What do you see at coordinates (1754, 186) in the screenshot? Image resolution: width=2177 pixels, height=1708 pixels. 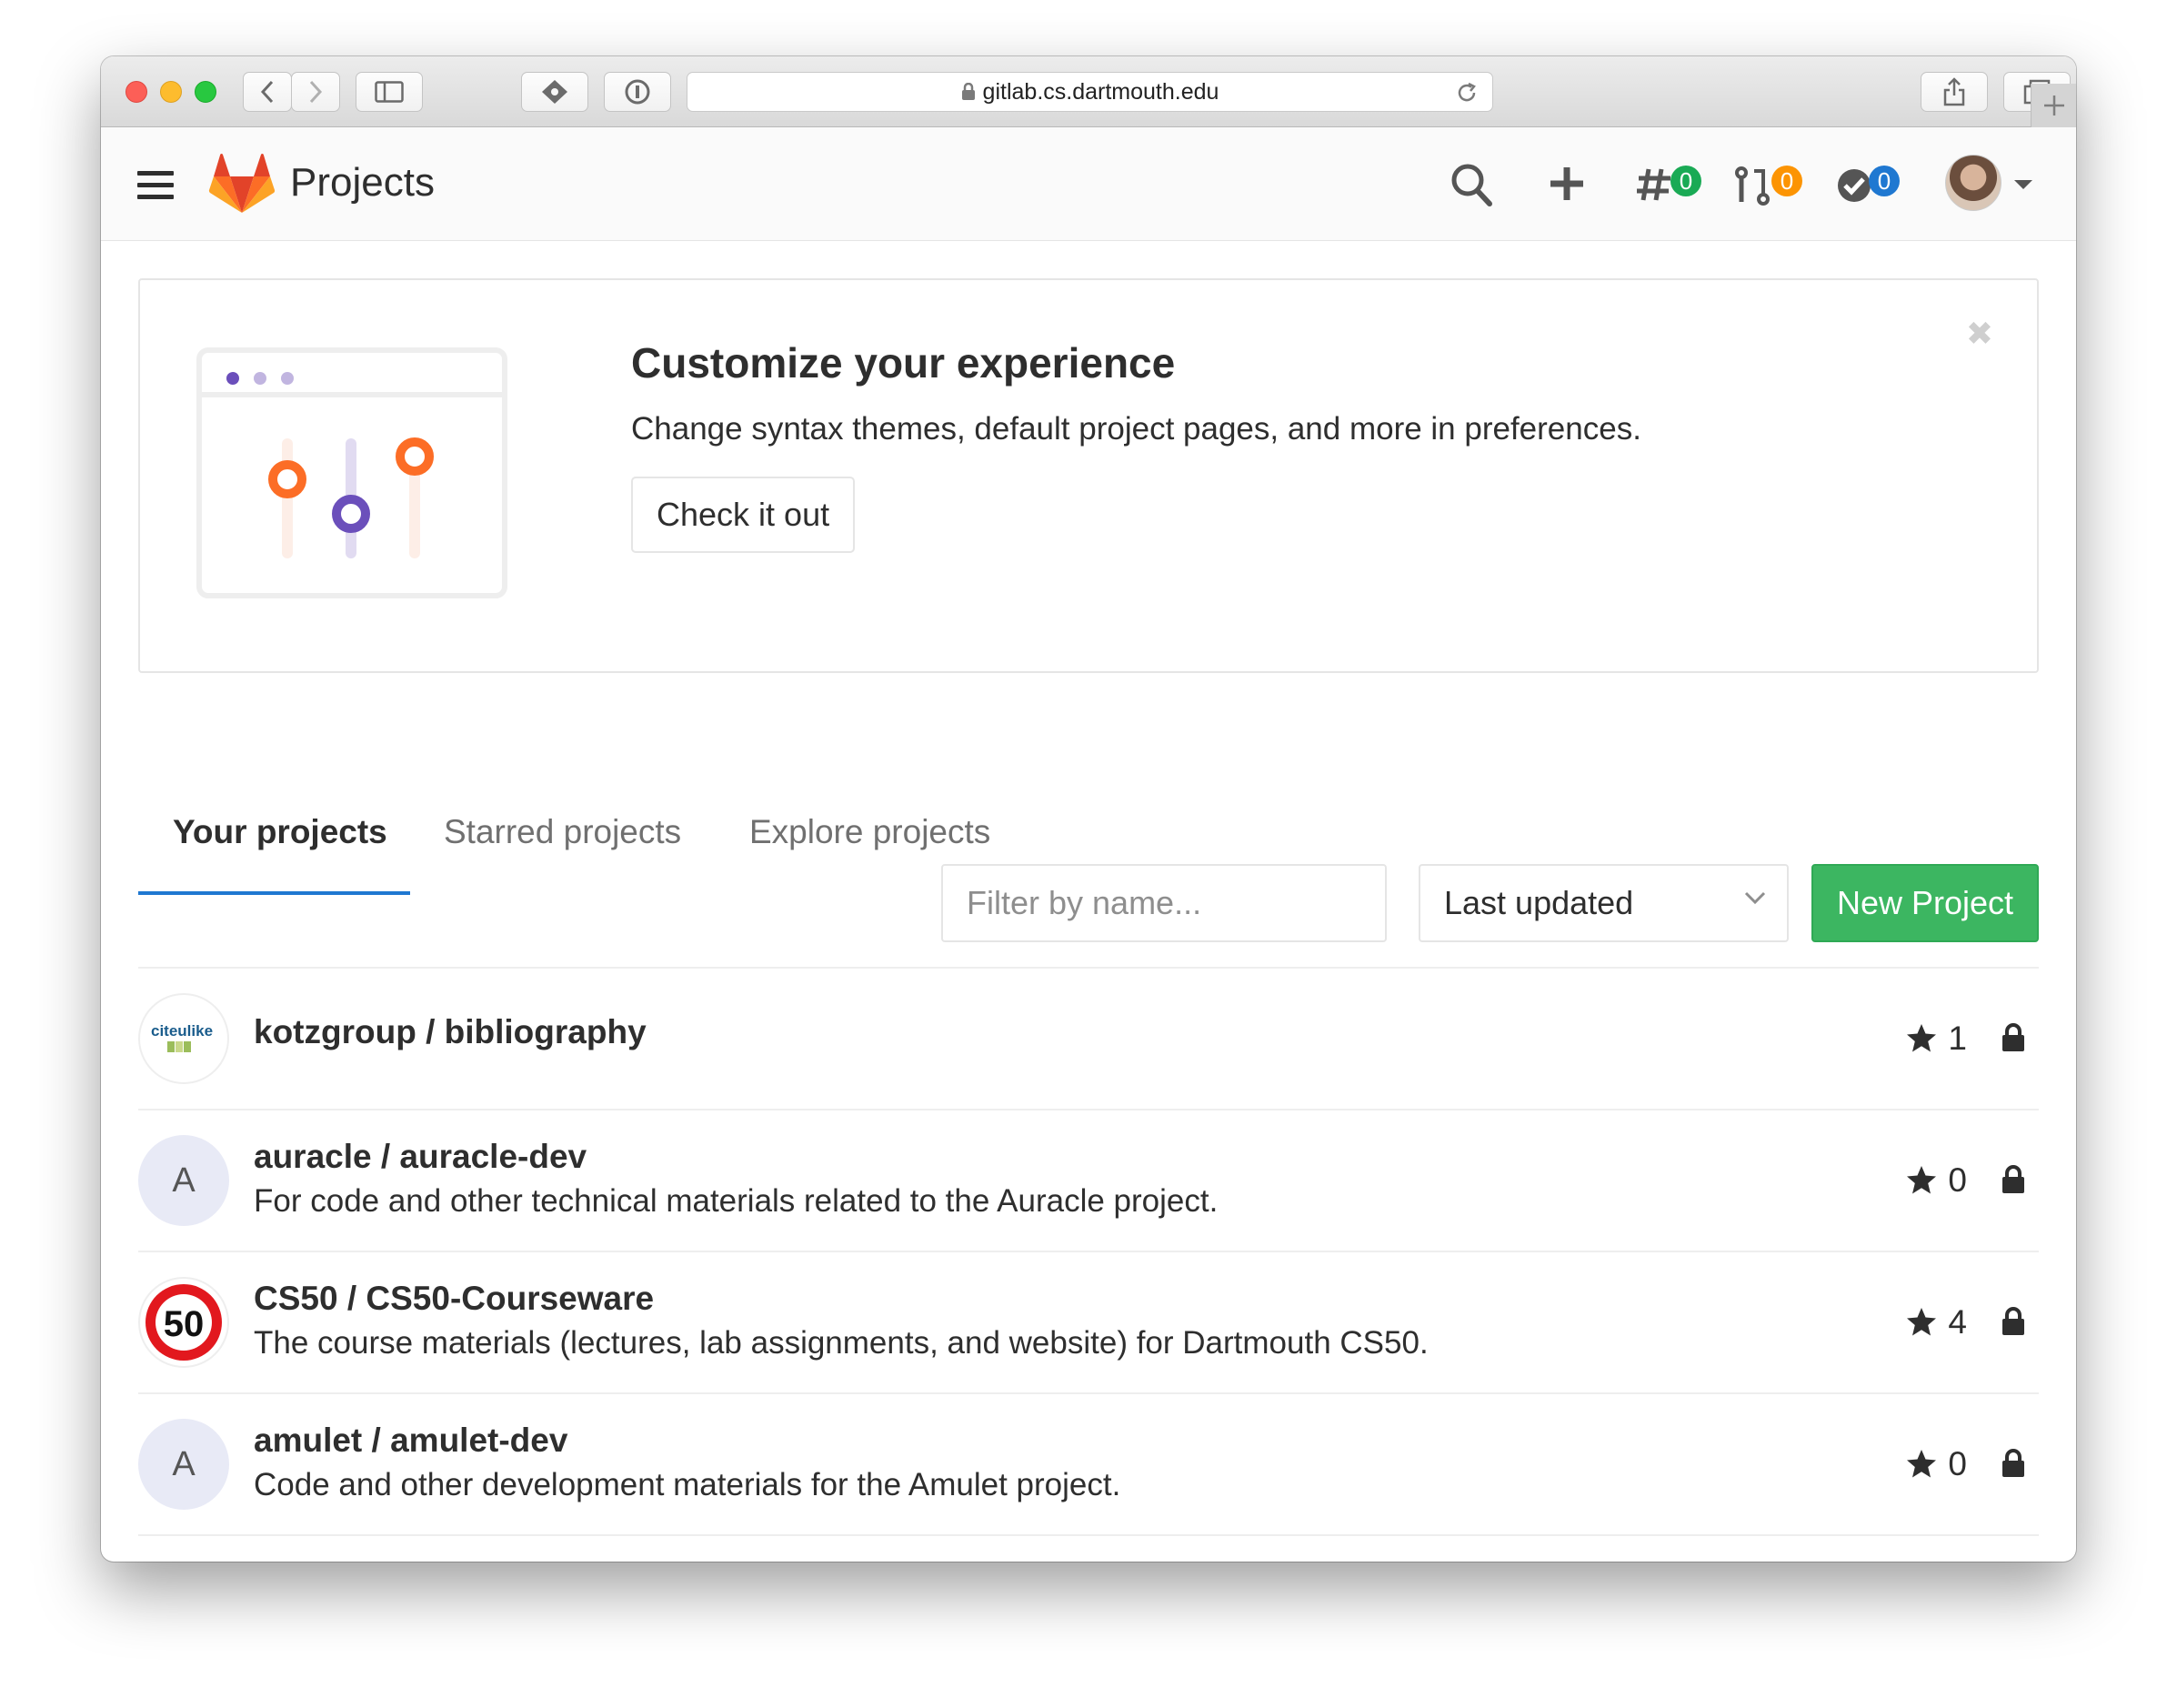 I see `merge-request-icon` at bounding box center [1754, 186].